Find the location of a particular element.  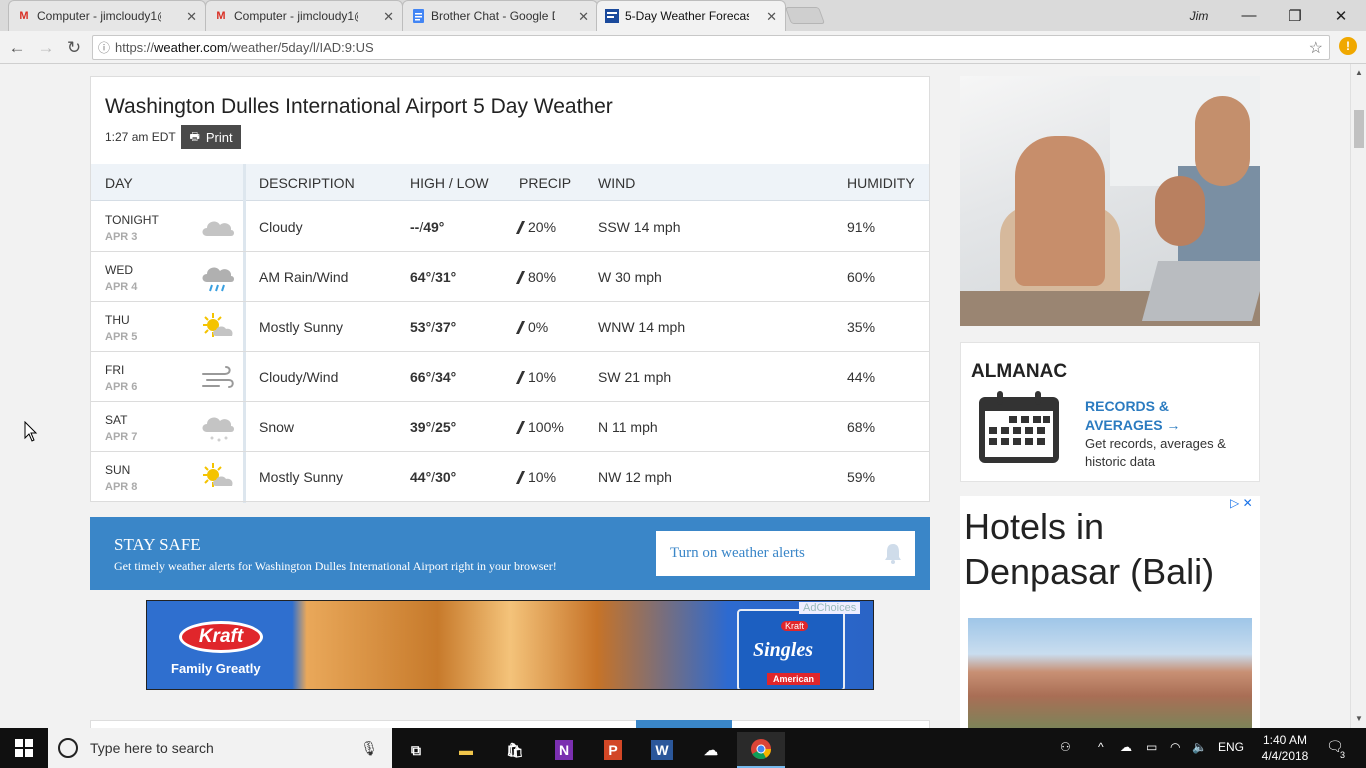

info-icon: ⓘ is located at coordinates (104, 47).